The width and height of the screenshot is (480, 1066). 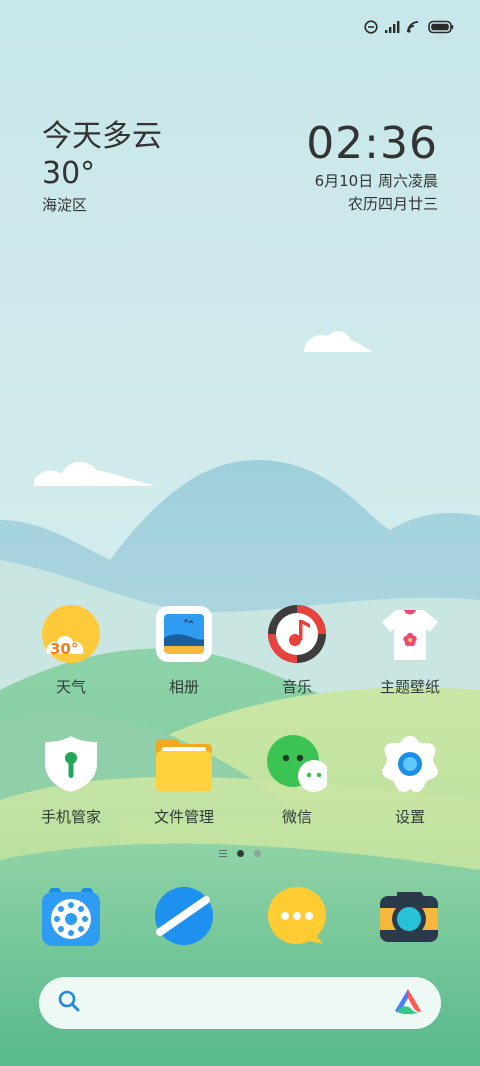 What do you see at coordinates (371, 27) in the screenshot?
I see `dnd-icon` at bounding box center [371, 27].